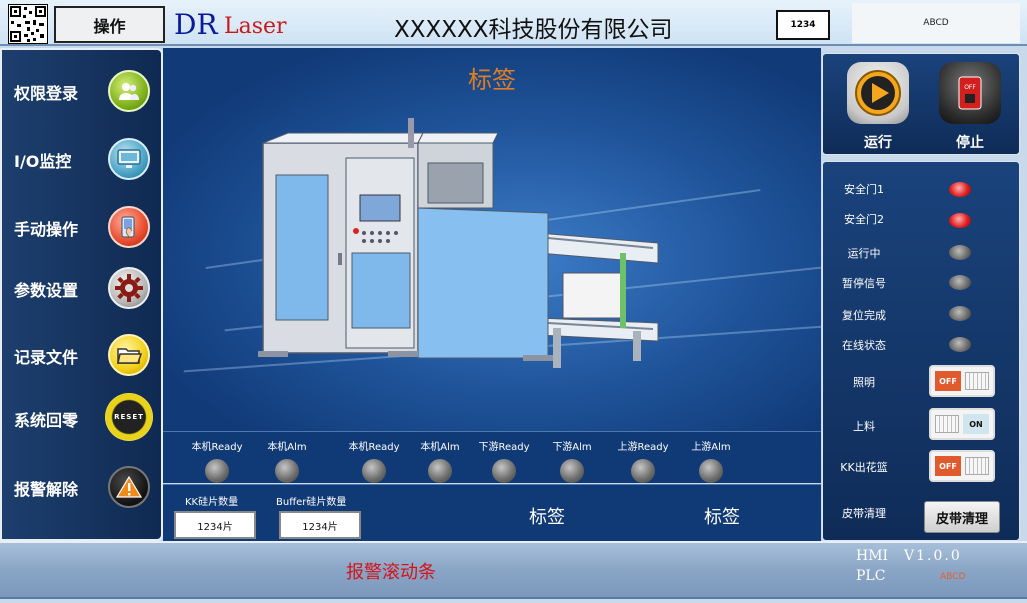  Describe the element at coordinates (962, 466) in the screenshot. I see `kk-basket-out-toggle: OFF` at that location.